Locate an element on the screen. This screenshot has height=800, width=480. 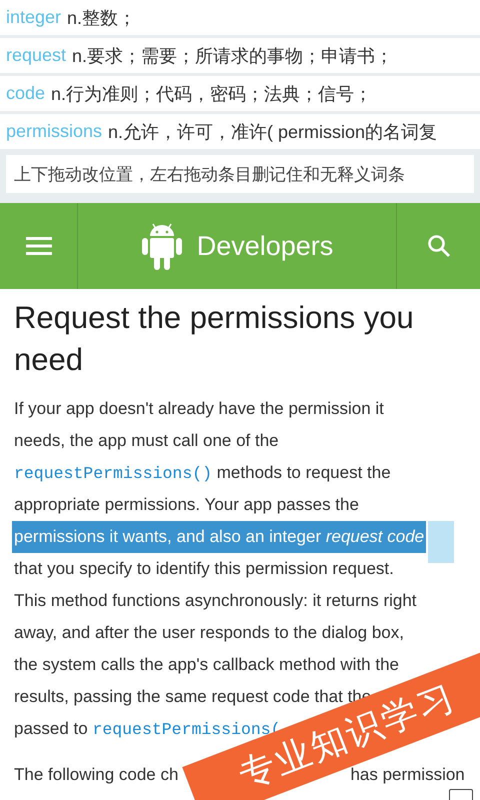
paragraph-line: appropriate permissions. Your app passes the is located at coordinates (186, 505).